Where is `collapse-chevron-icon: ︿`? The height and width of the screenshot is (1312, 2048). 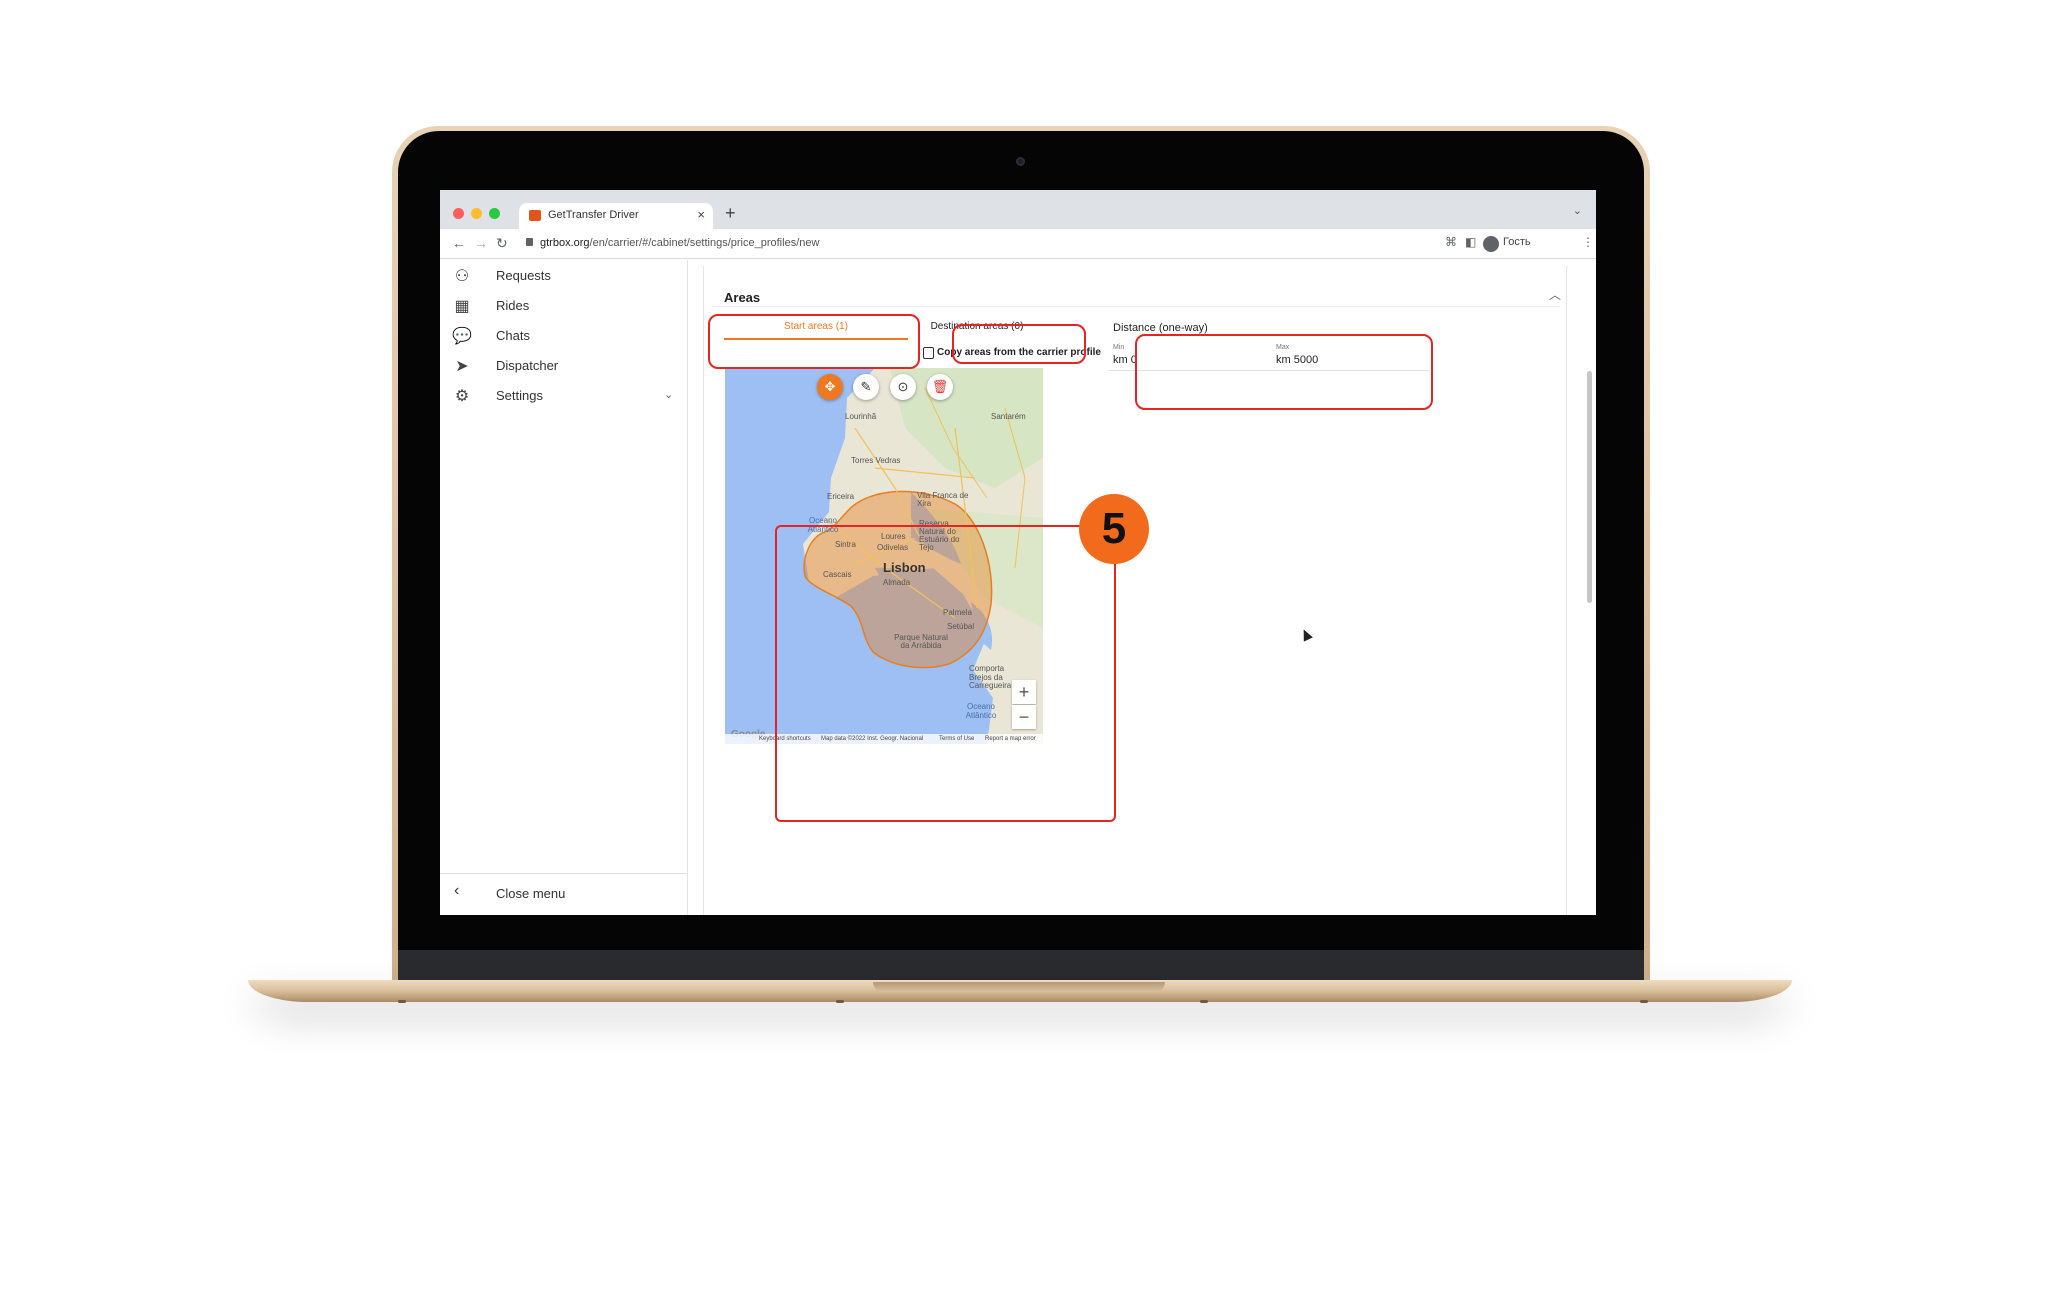
collapse-chevron-icon: ︿ is located at coordinates (1555, 294).